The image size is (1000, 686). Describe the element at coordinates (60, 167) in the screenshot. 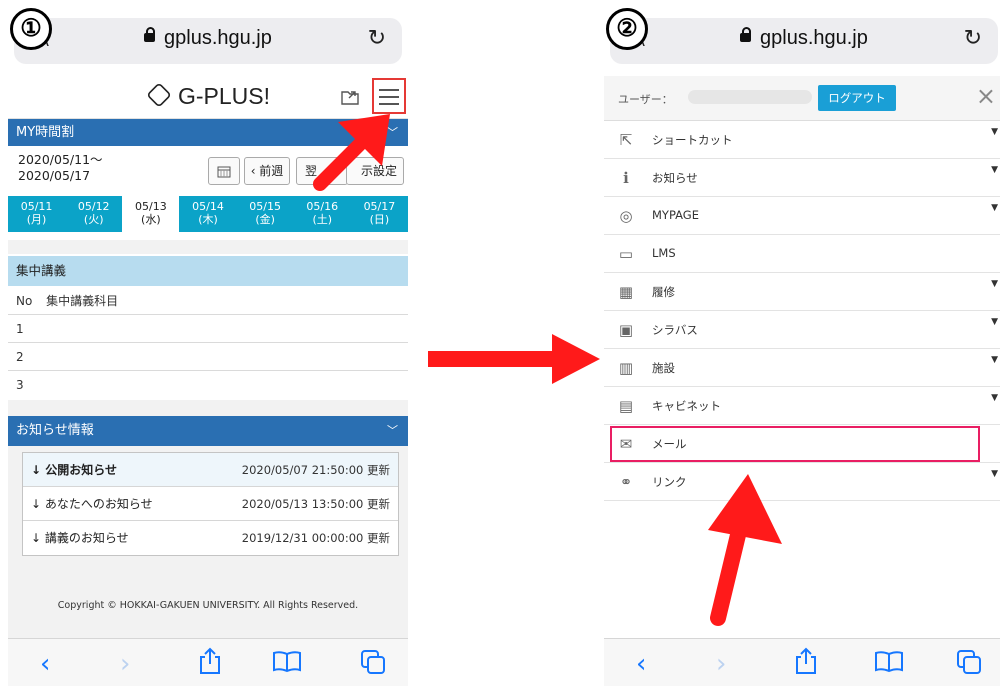

I see `date-range: 2020/05/11～ 2020/05/17` at that location.